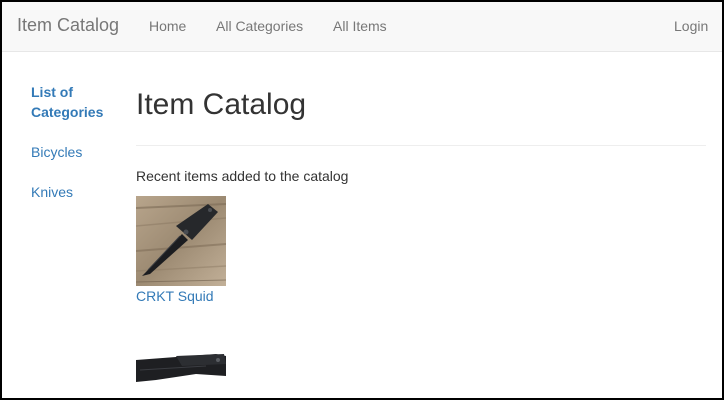  Describe the element at coordinates (56, 152) in the screenshot. I see `sidebar-item-bicycles: Bicycles` at that location.